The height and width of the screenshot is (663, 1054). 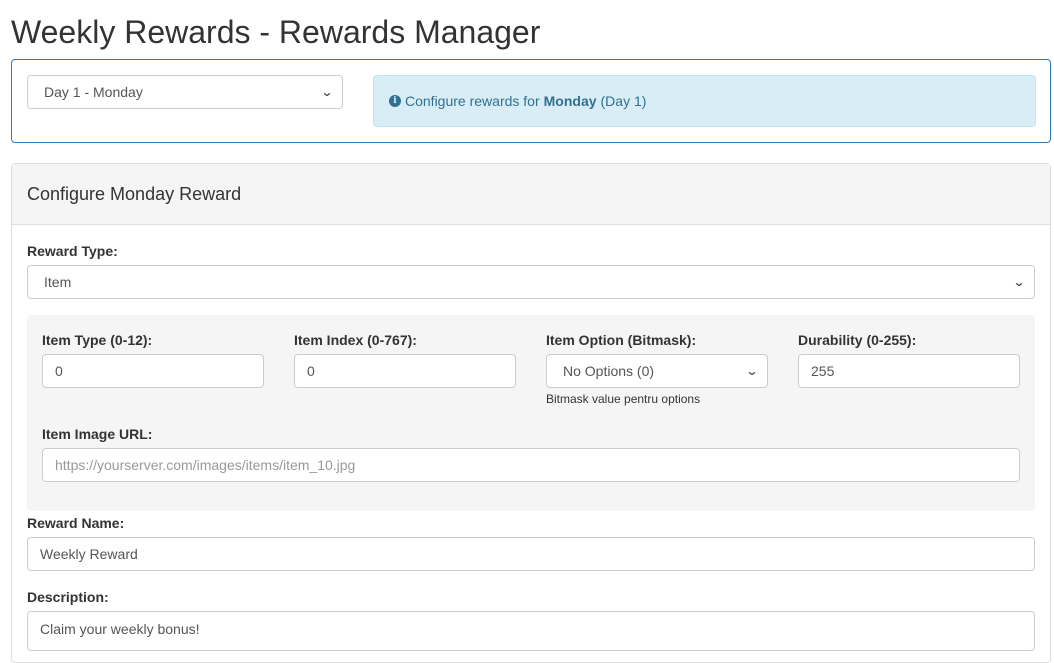 I want to click on item-option-label: Item Option (Bitmask):, so click(x=621, y=340).